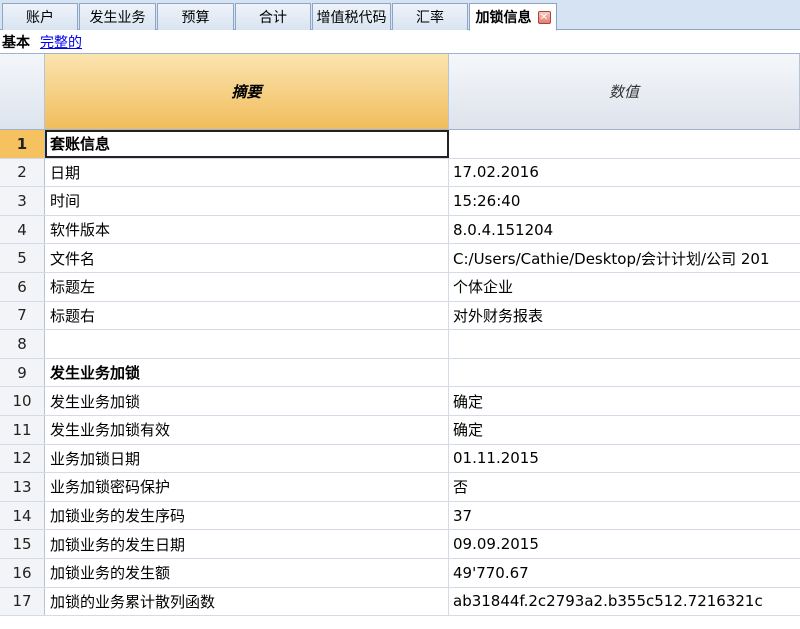  What do you see at coordinates (624, 602) in the screenshot?
I see `cell-value: ab31844f.2c2793a2.b355c512.7216321c` at bounding box center [624, 602].